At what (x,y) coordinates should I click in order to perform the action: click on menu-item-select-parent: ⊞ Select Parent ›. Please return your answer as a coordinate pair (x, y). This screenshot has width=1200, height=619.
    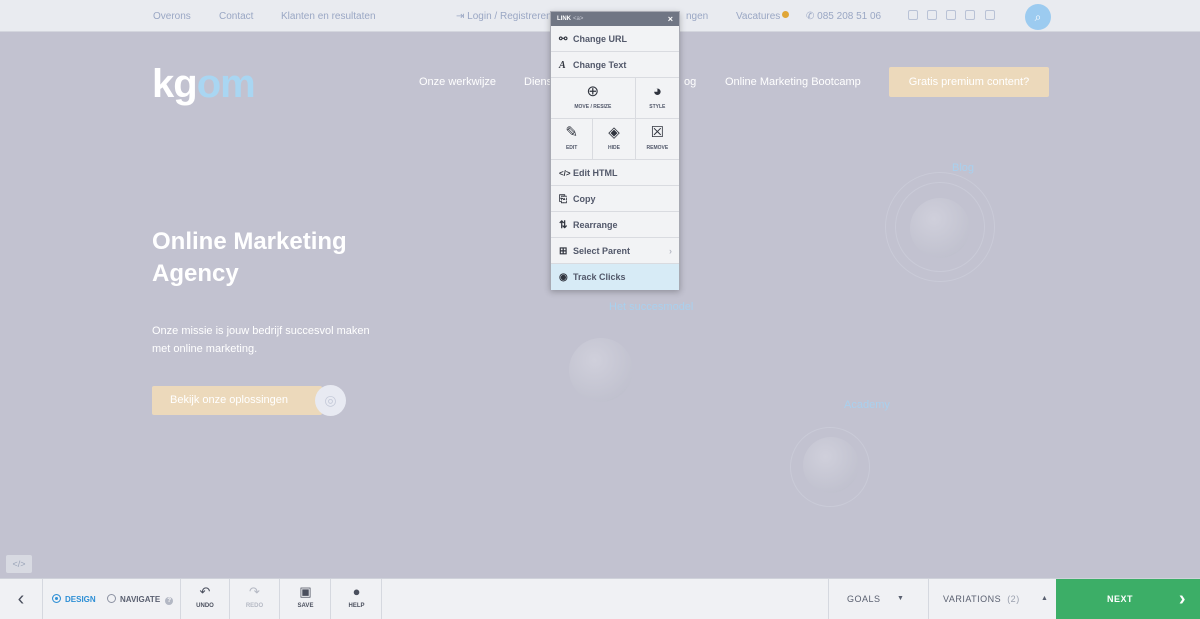
    Looking at the image, I should click on (615, 251).